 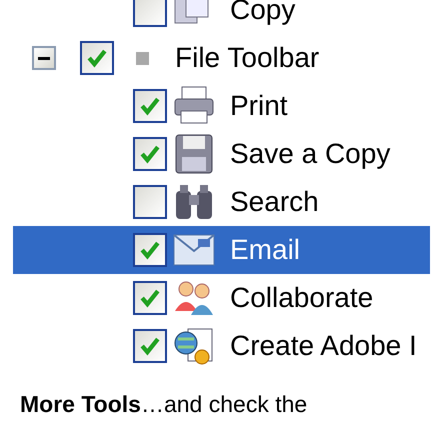 What do you see at coordinates (323, 346) in the screenshot?
I see `tree-item-label: Create Adobe I` at bounding box center [323, 346].